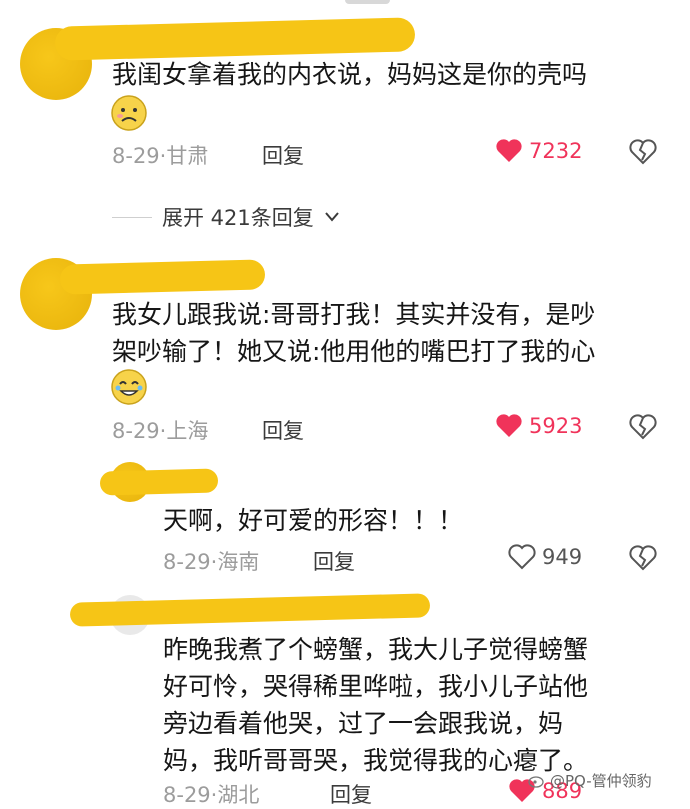  I want to click on watermark: @PQ-管仲领豹, so click(590, 780).